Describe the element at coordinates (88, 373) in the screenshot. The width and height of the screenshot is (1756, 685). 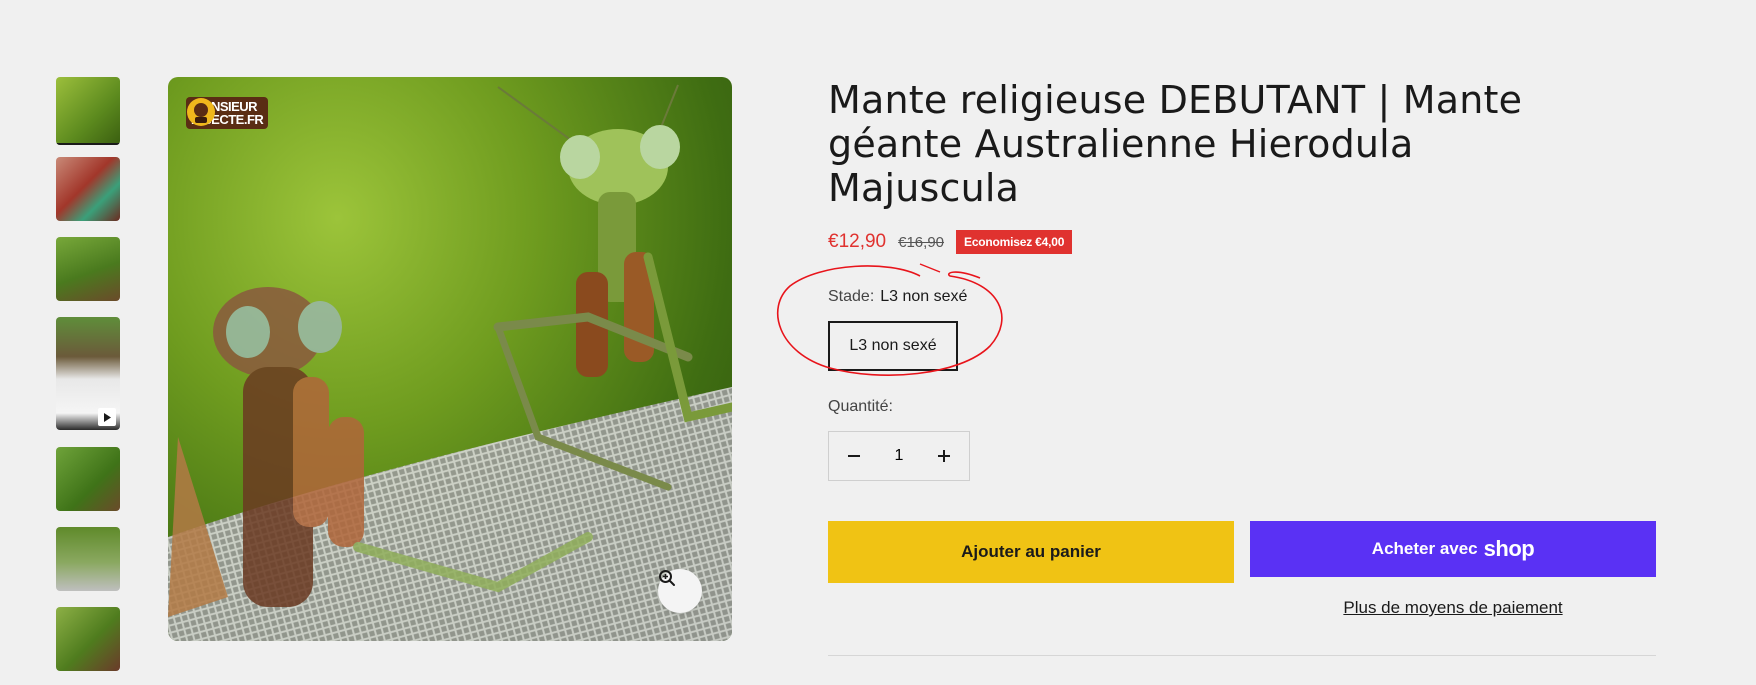
I see `thumbnail-4-video` at that location.